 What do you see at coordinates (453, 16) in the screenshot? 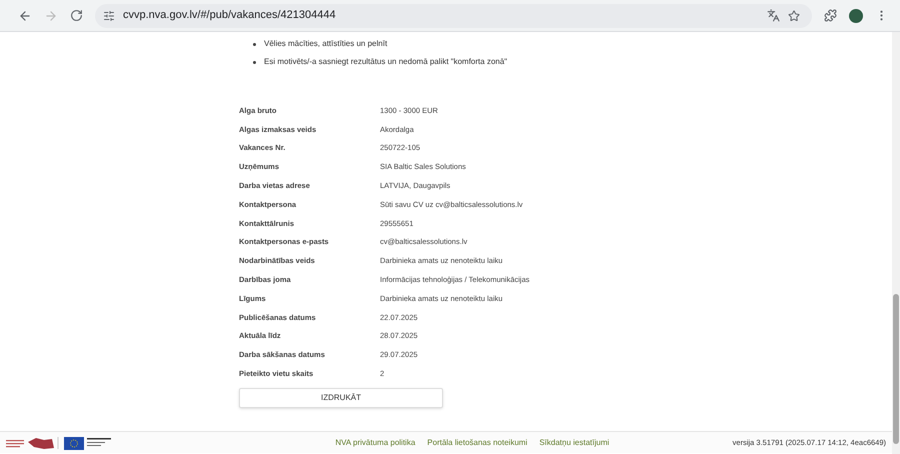
I see `address-bar: cvvp.nva.gov.lv/#/pub/vakances/421304444` at bounding box center [453, 16].